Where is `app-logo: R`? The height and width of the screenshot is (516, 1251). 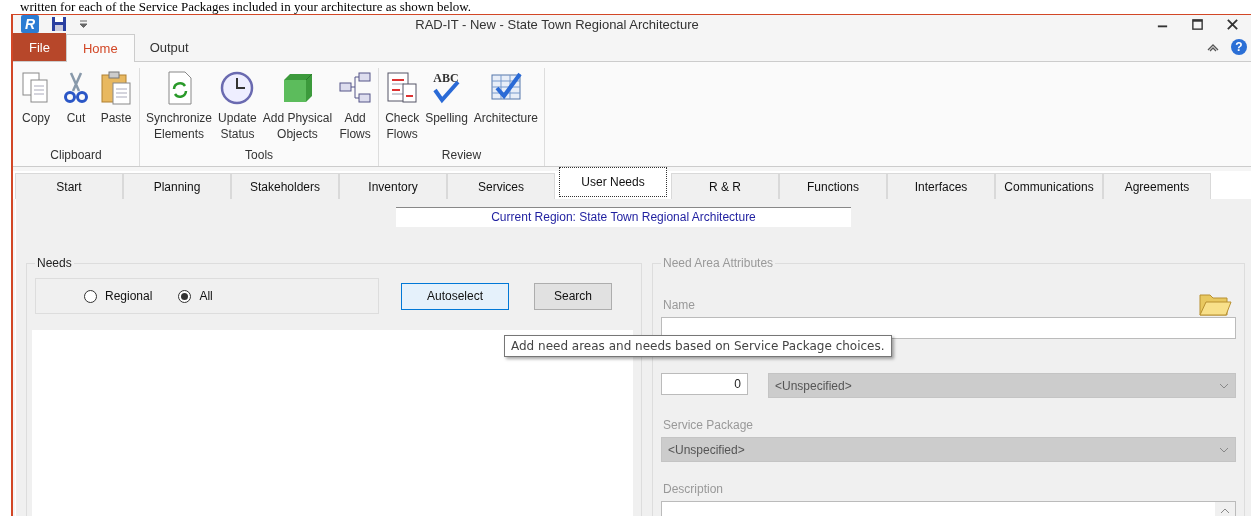
app-logo: R is located at coordinates (30, 24).